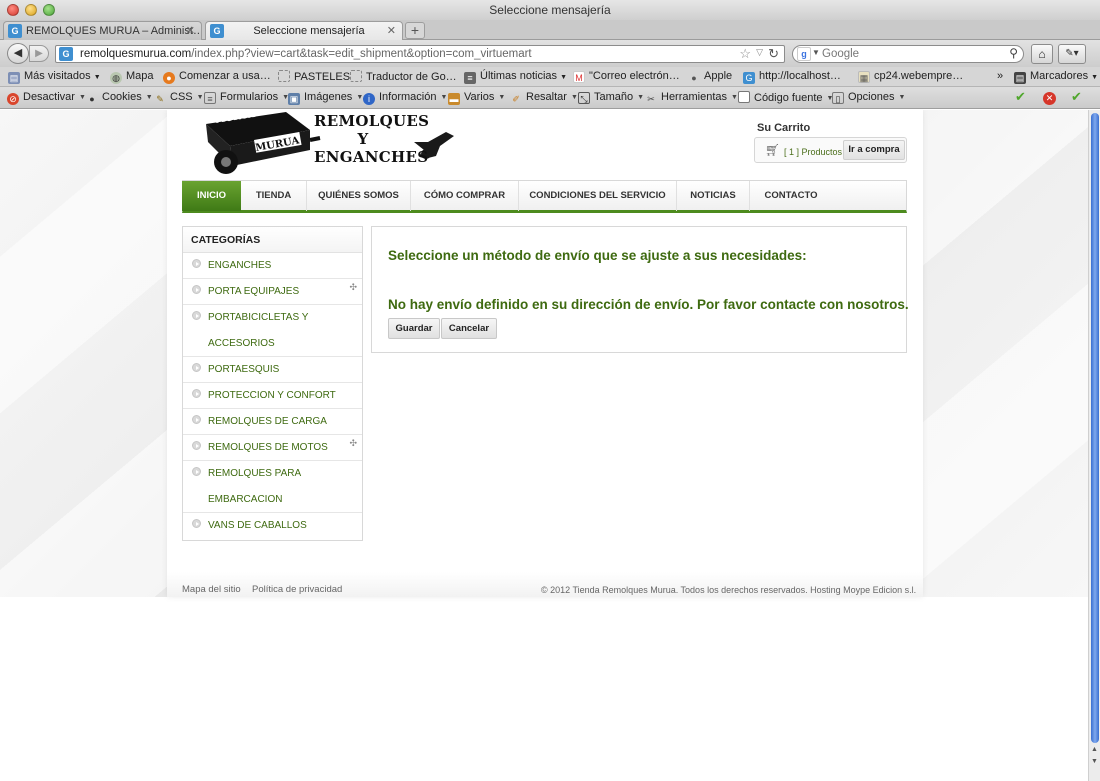 This screenshot has height=781, width=1100. I want to click on menu-item-tienda: TIENDA, so click(274, 196).